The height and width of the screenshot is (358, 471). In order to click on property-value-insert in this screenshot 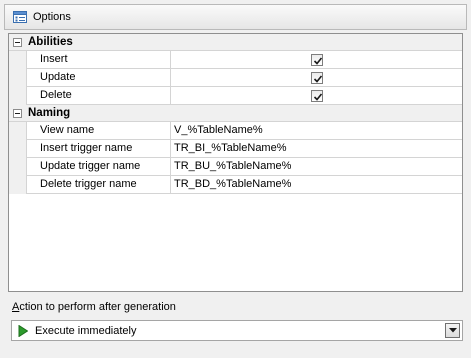, I will do `click(316, 60)`.